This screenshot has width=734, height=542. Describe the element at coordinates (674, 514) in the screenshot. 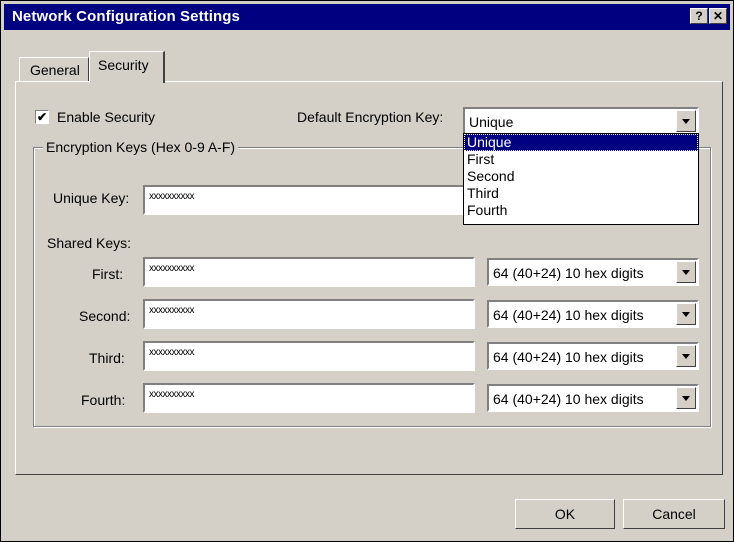

I see `cancel-button: Cancel` at that location.